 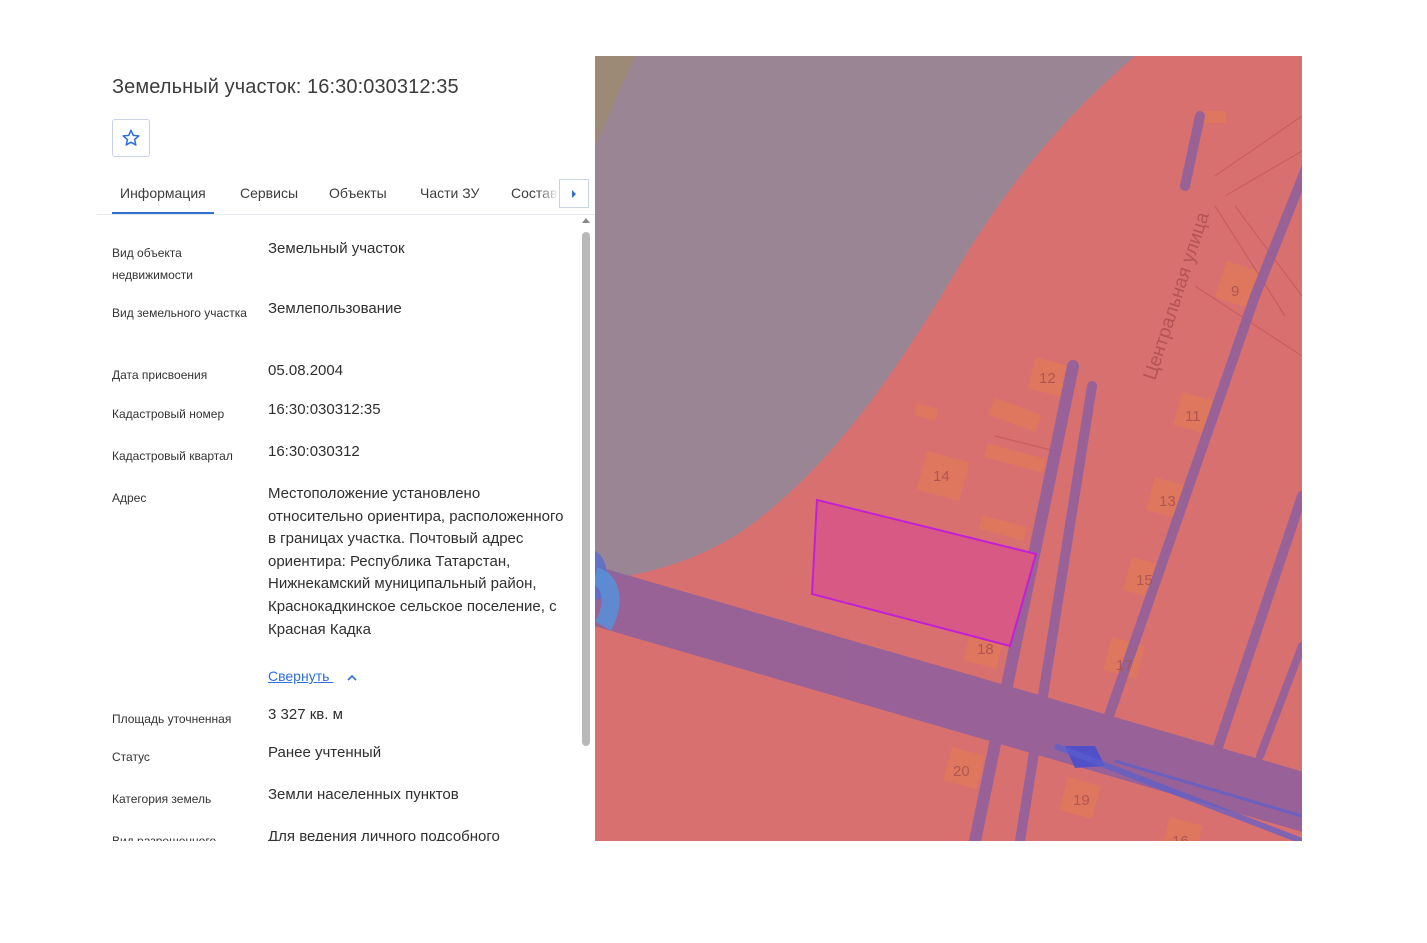 I want to click on house-number: 19, so click(x=1081, y=800).